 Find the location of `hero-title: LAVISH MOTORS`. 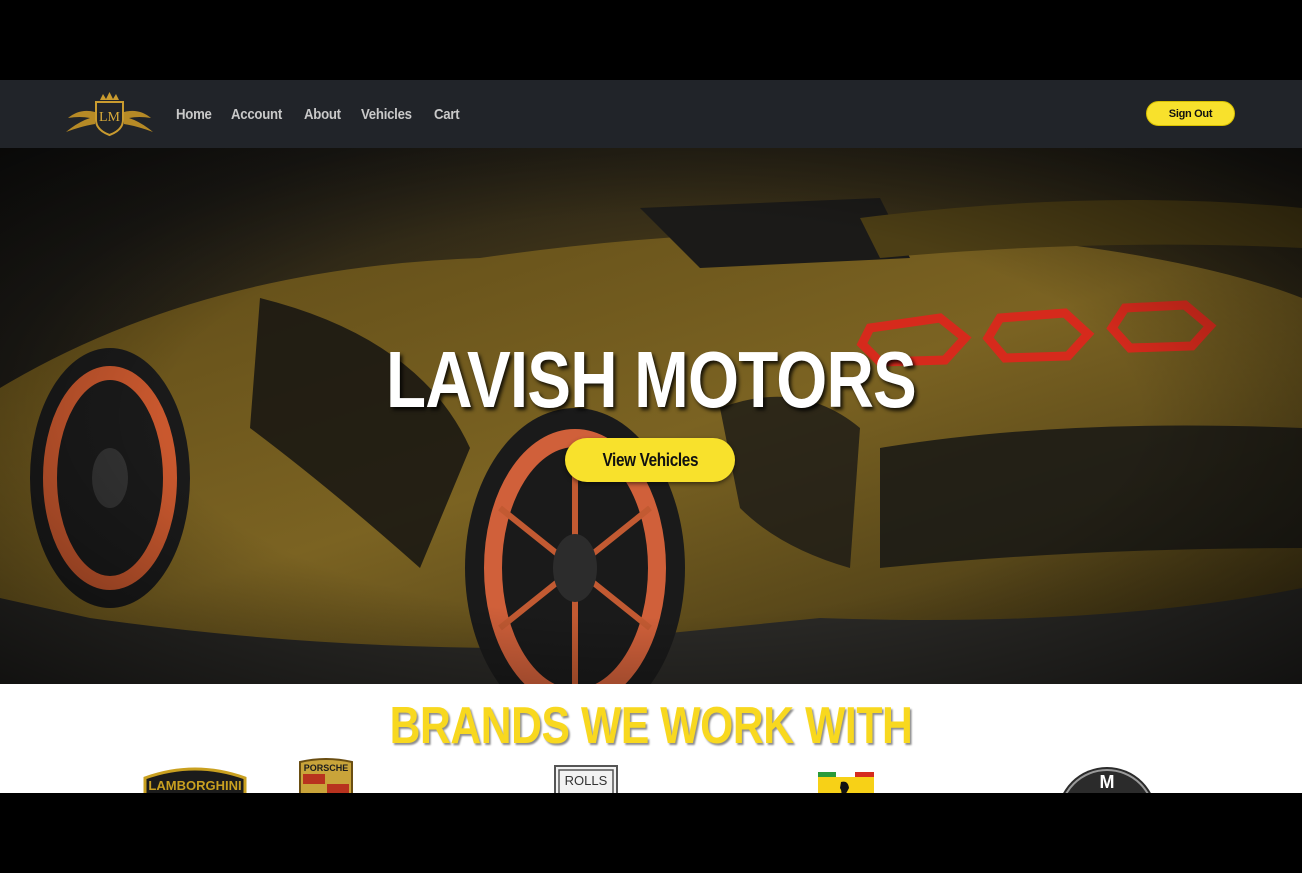

hero-title: LAVISH MOTORS is located at coordinates (651, 379).